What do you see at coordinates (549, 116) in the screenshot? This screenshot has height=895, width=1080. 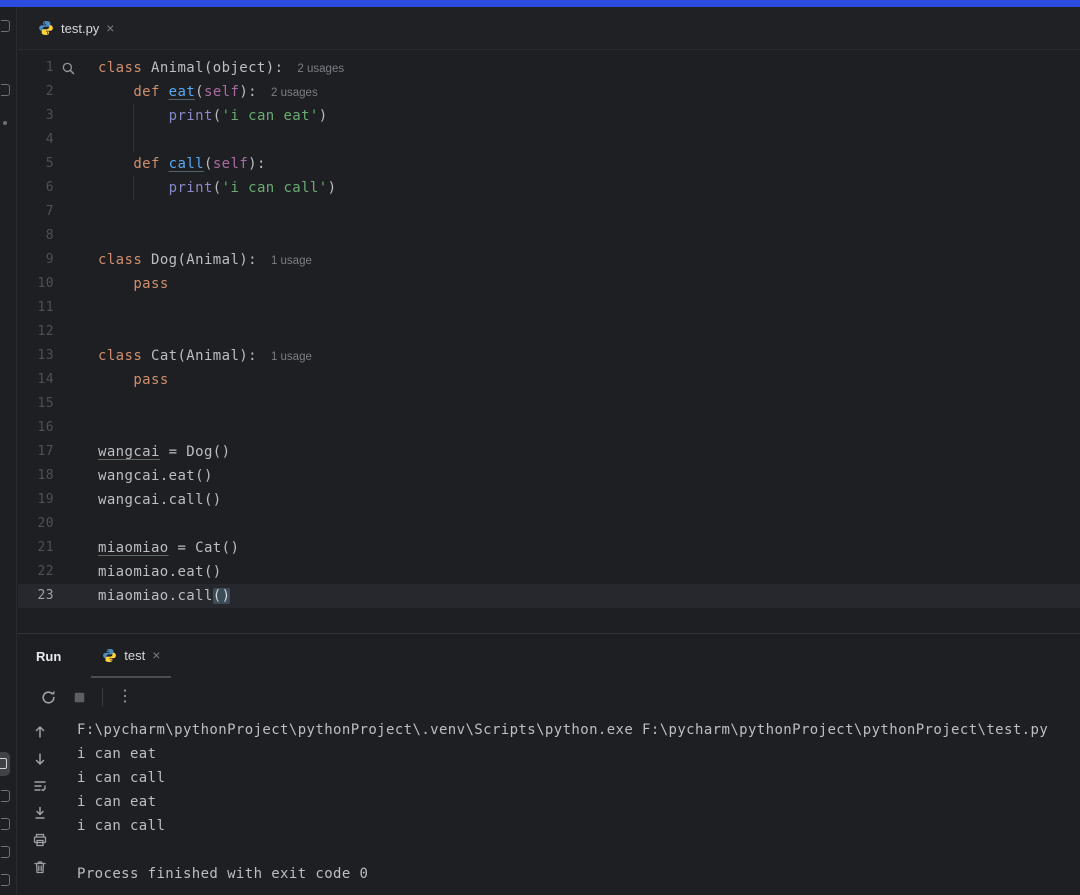 I see `code-line: 3 print('i can eat')` at bounding box center [549, 116].